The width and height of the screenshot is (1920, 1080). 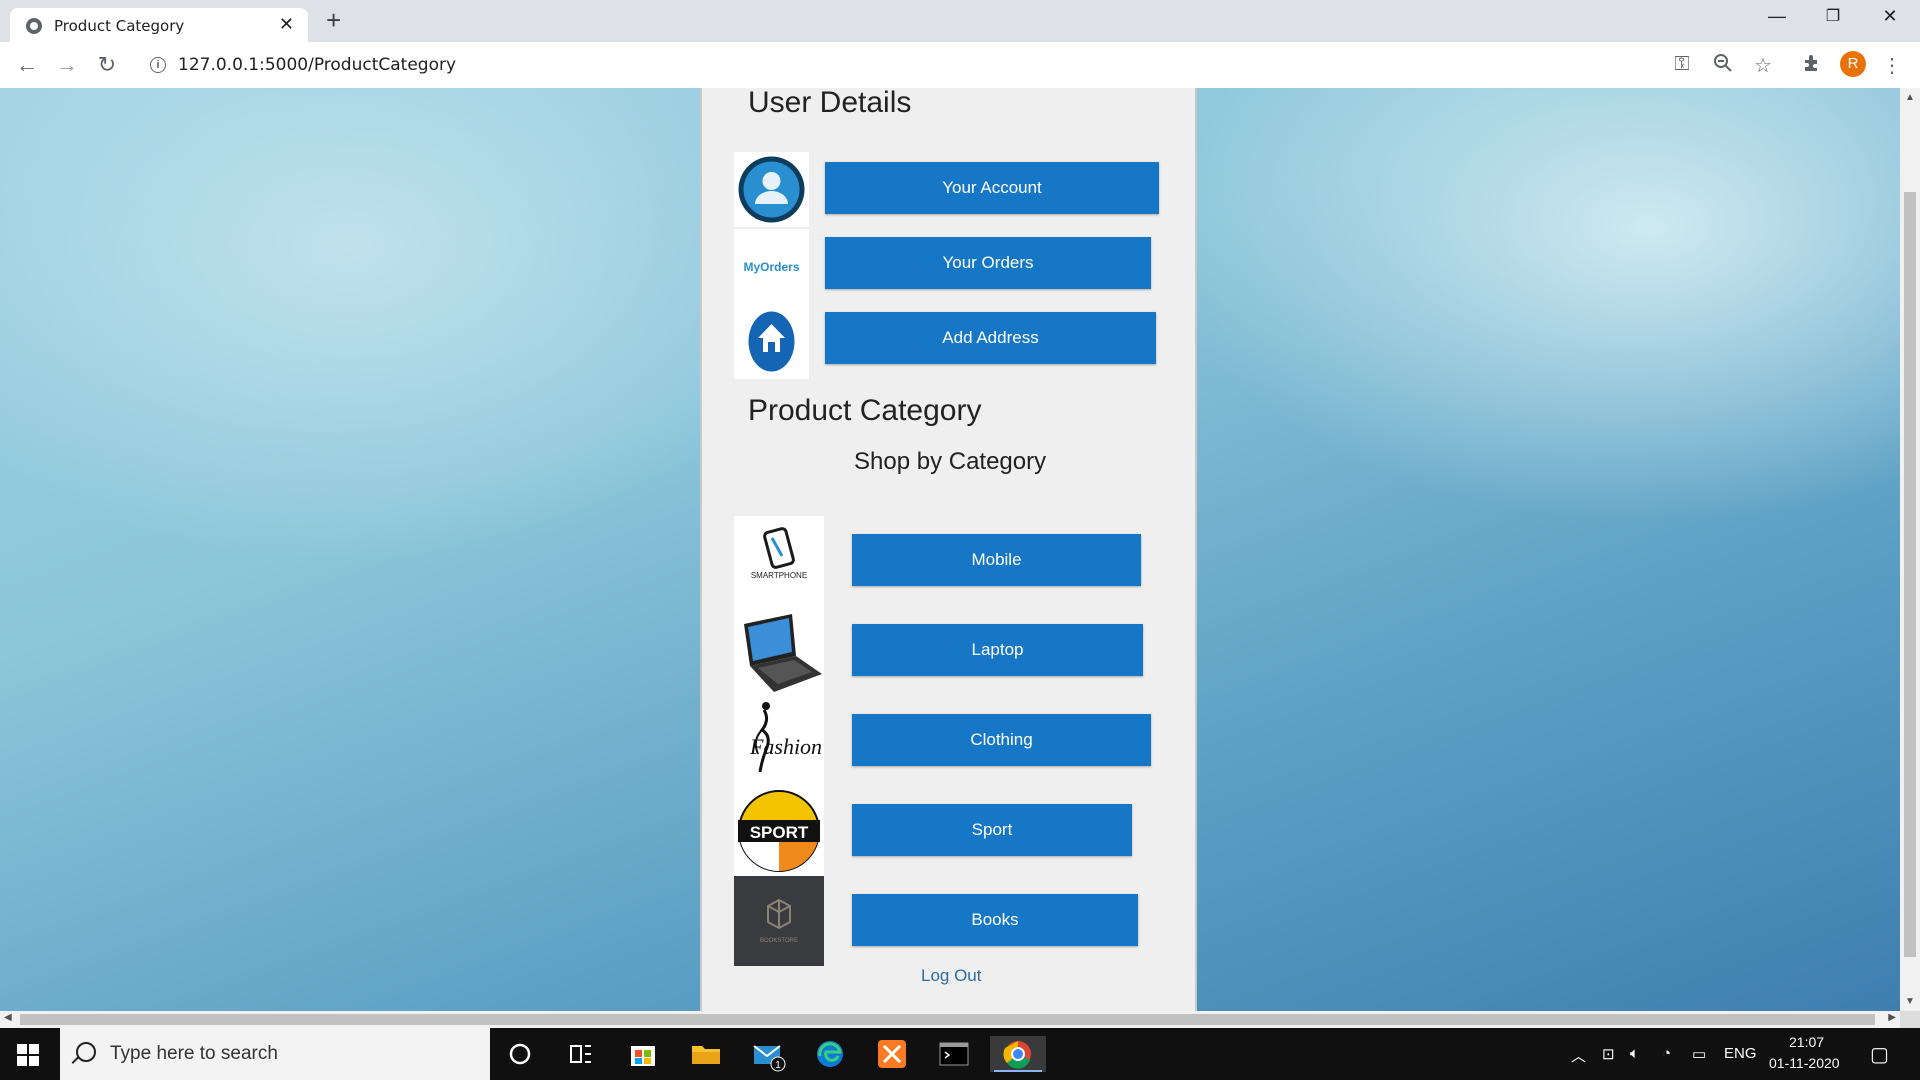 What do you see at coordinates (768, 1054) in the screenshot?
I see `mail-icon: 1` at bounding box center [768, 1054].